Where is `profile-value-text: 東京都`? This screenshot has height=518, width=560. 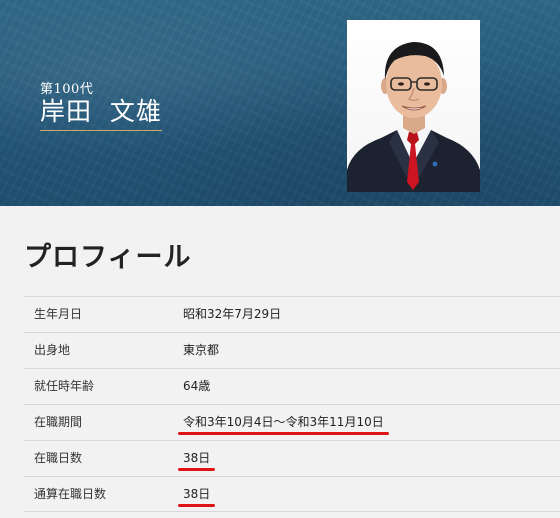 profile-value-text: 東京都 is located at coordinates (201, 350).